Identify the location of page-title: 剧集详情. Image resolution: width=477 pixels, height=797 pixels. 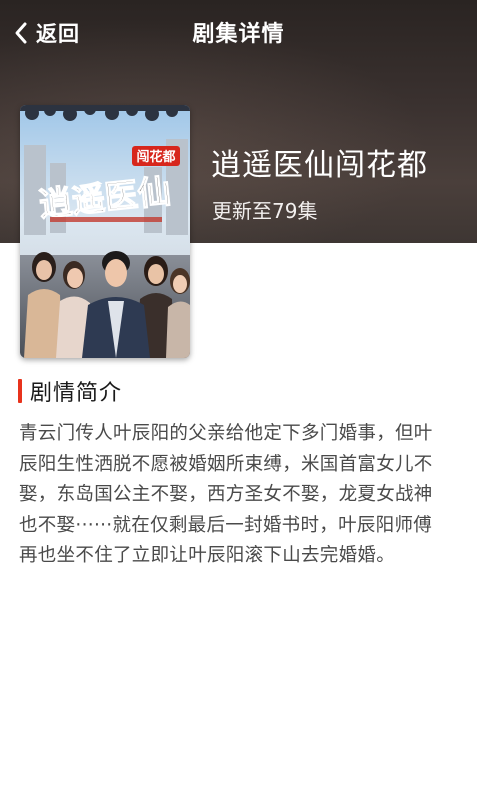
(238, 34).